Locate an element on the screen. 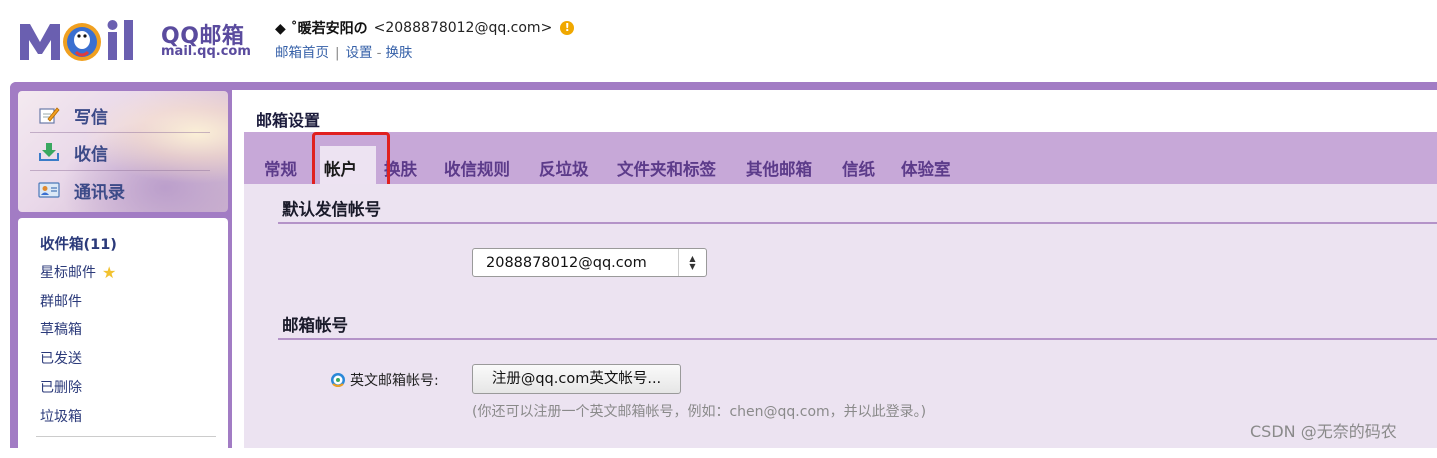  compose-label: 写信 is located at coordinates (91, 117).